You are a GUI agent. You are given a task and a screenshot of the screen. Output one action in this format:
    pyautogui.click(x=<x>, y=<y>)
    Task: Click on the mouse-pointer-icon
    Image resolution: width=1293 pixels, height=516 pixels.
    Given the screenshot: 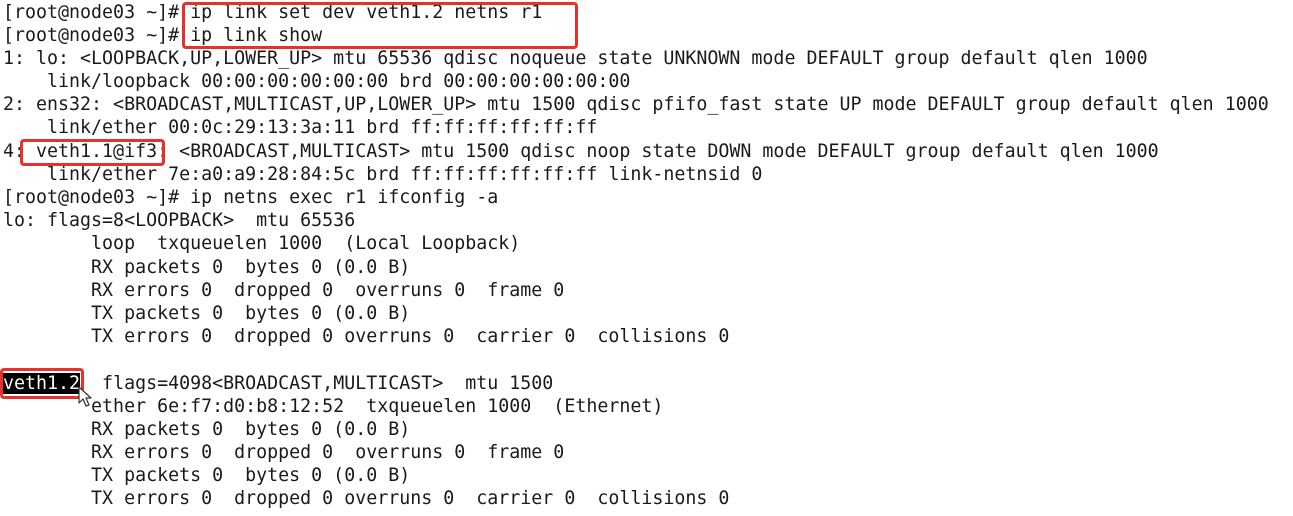 What is the action you would take?
    pyautogui.click(x=85, y=396)
    